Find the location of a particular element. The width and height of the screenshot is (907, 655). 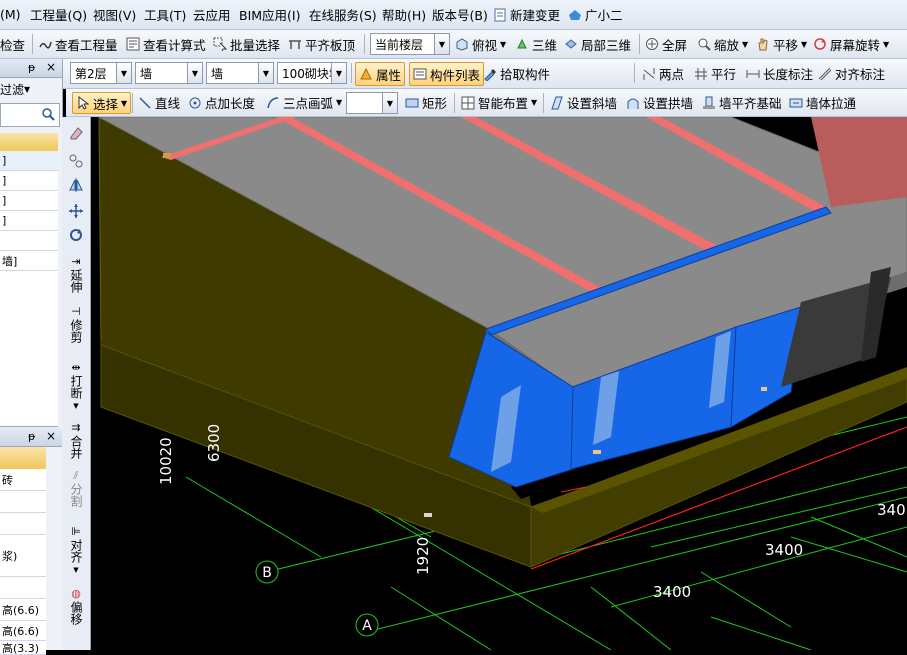

two-point-button: 两点 is located at coordinates (663, 73).